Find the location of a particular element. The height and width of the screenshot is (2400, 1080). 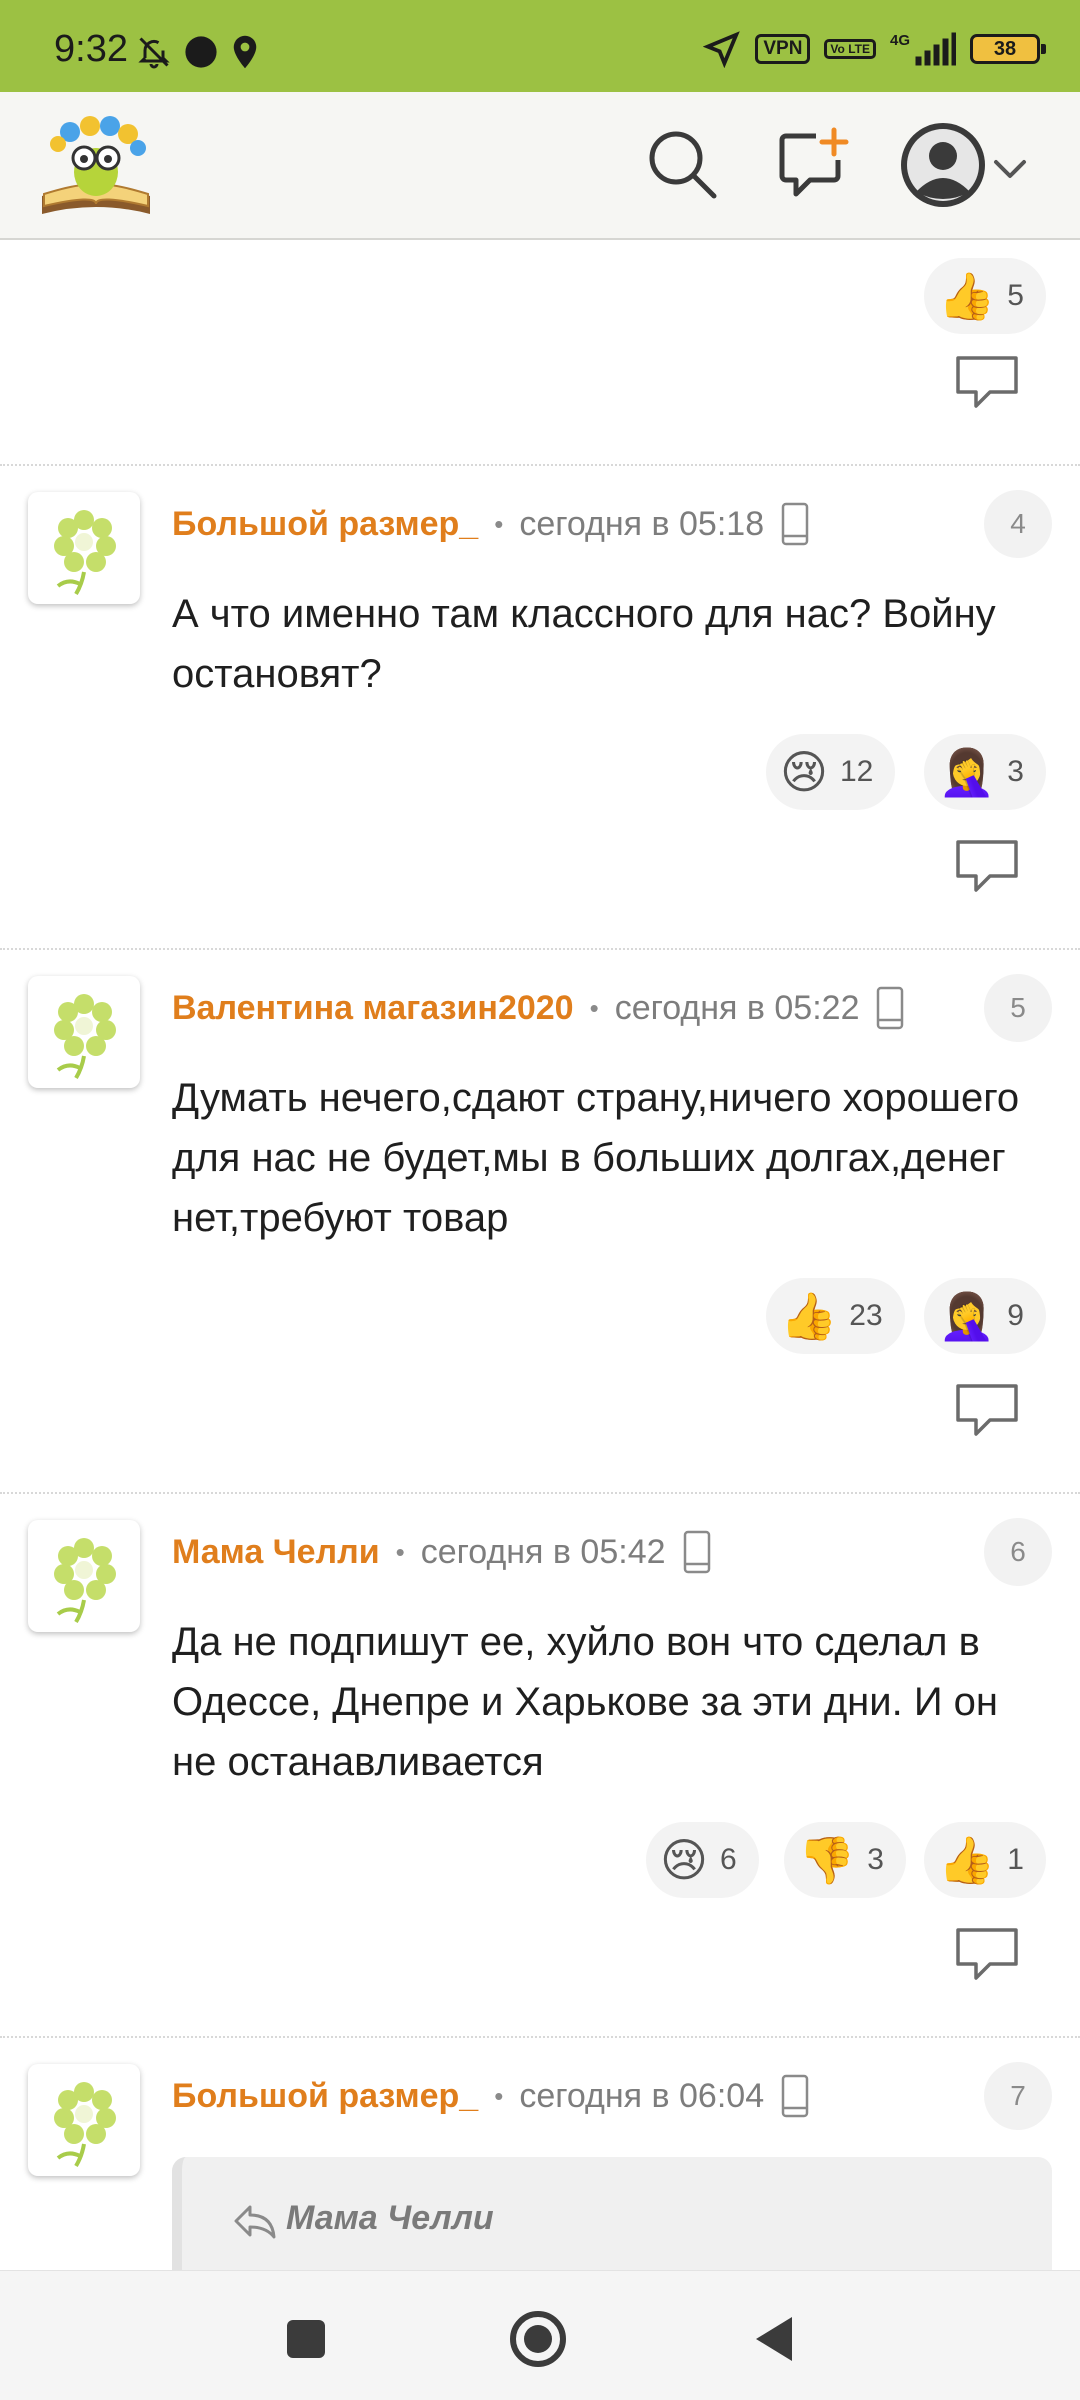

comment-number: 5 is located at coordinates (1018, 1008).